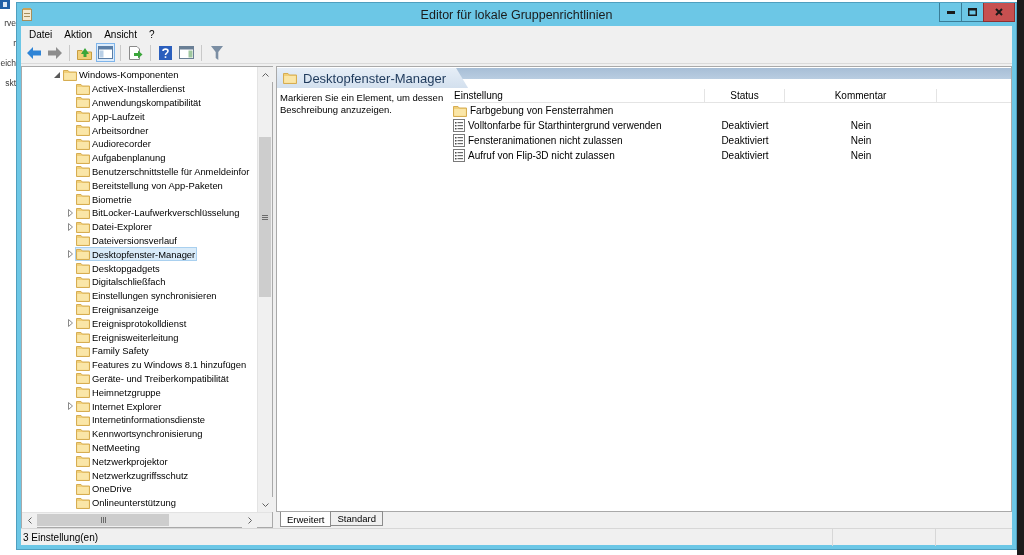 This screenshot has width=1024, height=555. I want to click on grip-icon, so click(103, 520).